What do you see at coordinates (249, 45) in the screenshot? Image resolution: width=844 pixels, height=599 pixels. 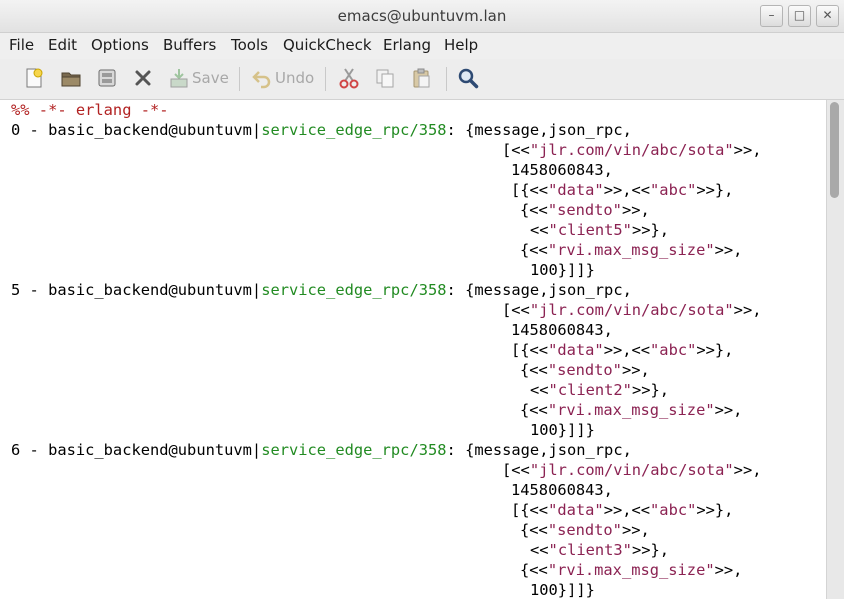 I see `menu-tools: Tools` at bounding box center [249, 45].